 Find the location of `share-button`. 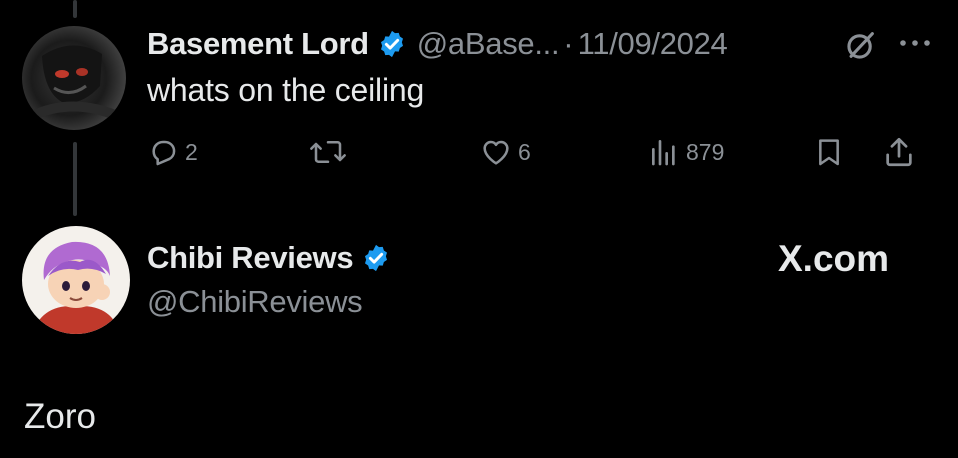

share-button is located at coordinates (899, 152).